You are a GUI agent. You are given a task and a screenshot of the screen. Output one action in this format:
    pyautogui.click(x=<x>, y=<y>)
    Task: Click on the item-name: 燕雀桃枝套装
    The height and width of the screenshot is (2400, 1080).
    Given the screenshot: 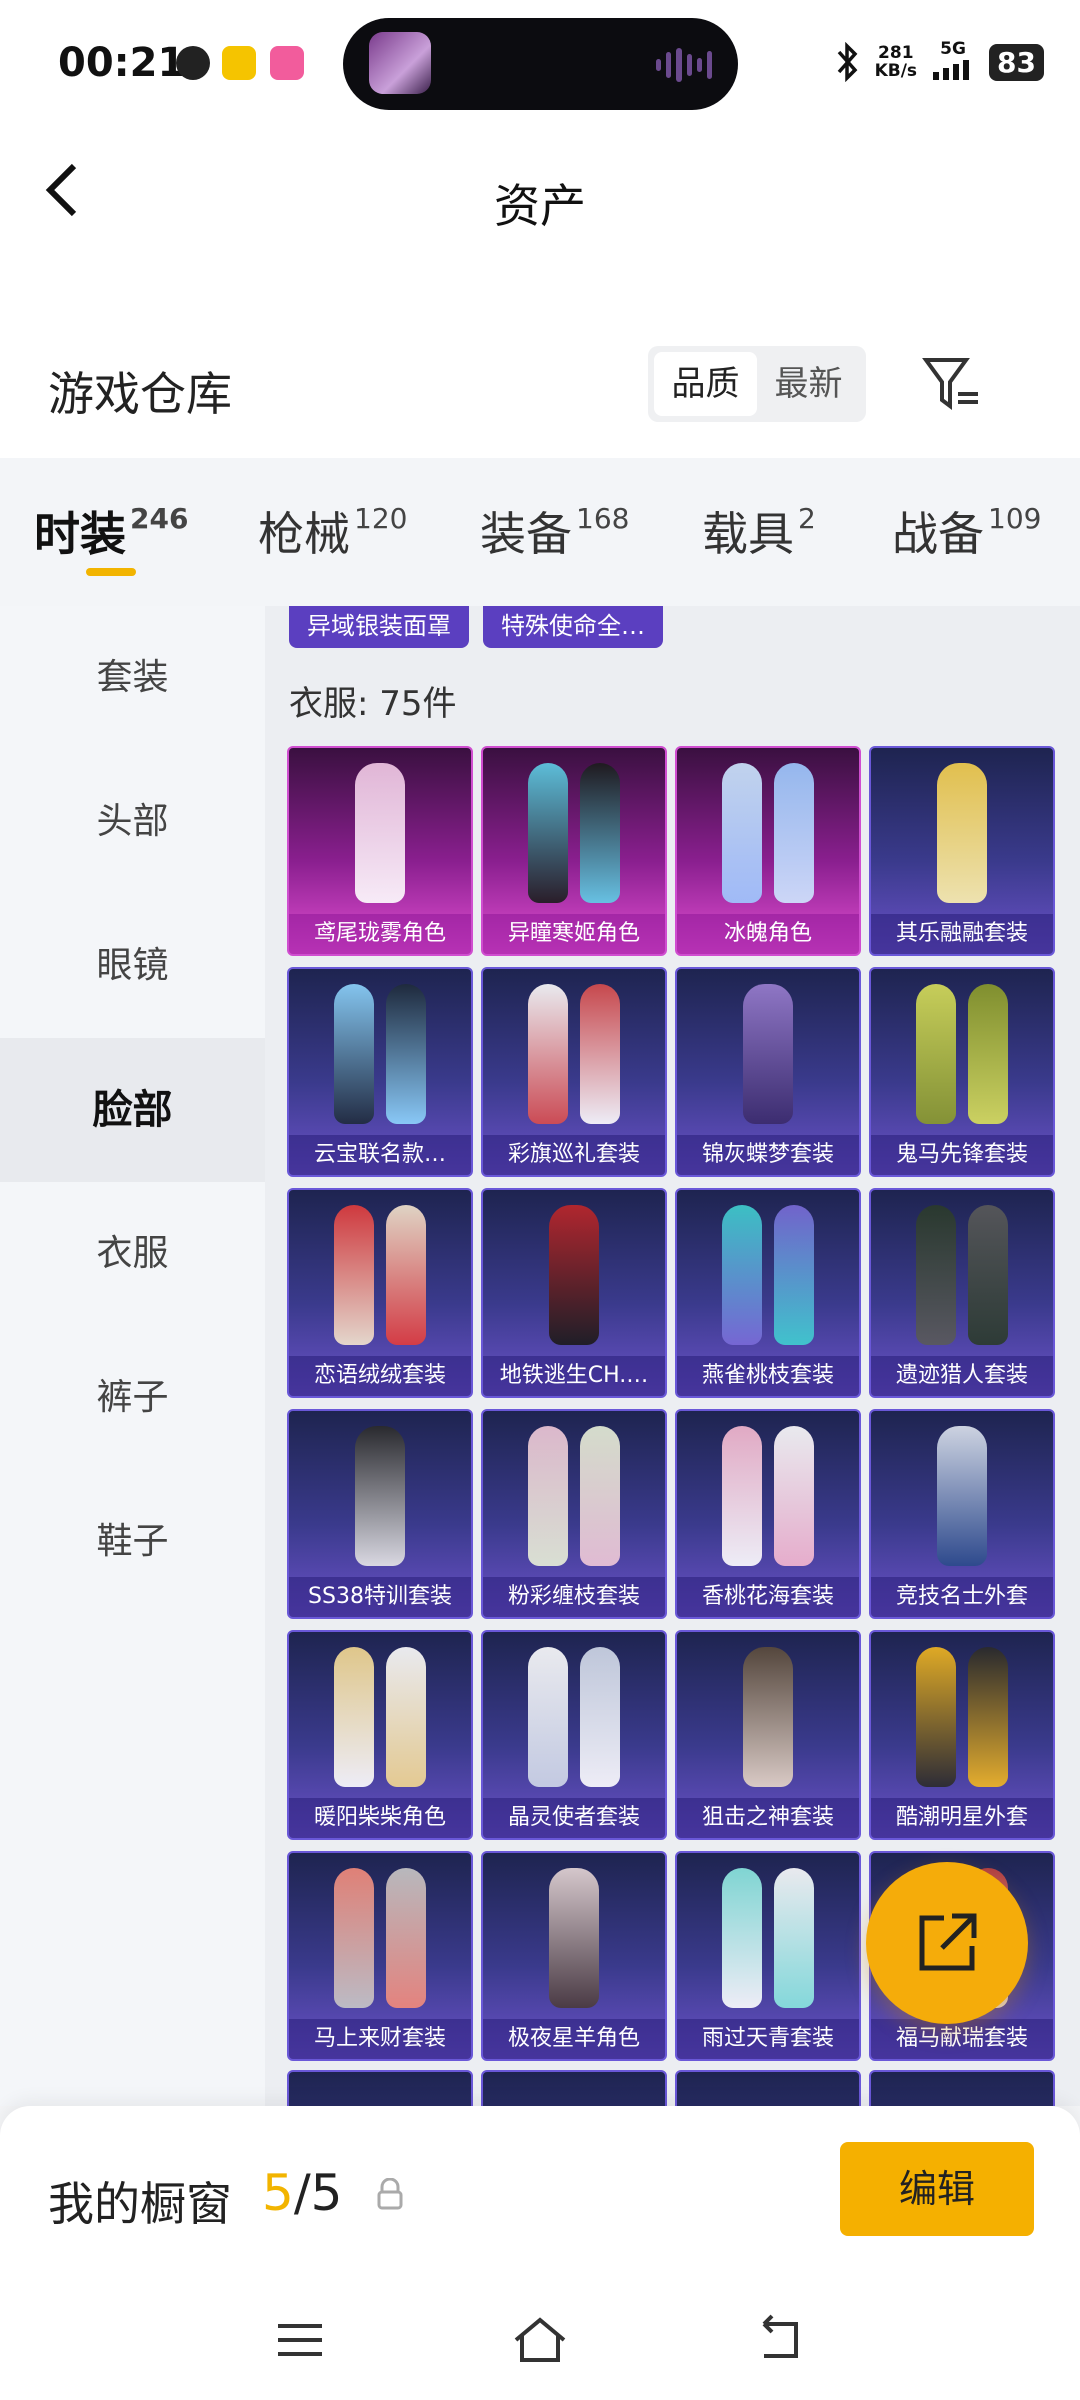 What is the action you would take?
    pyautogui.click(x=768, y=1376)
    